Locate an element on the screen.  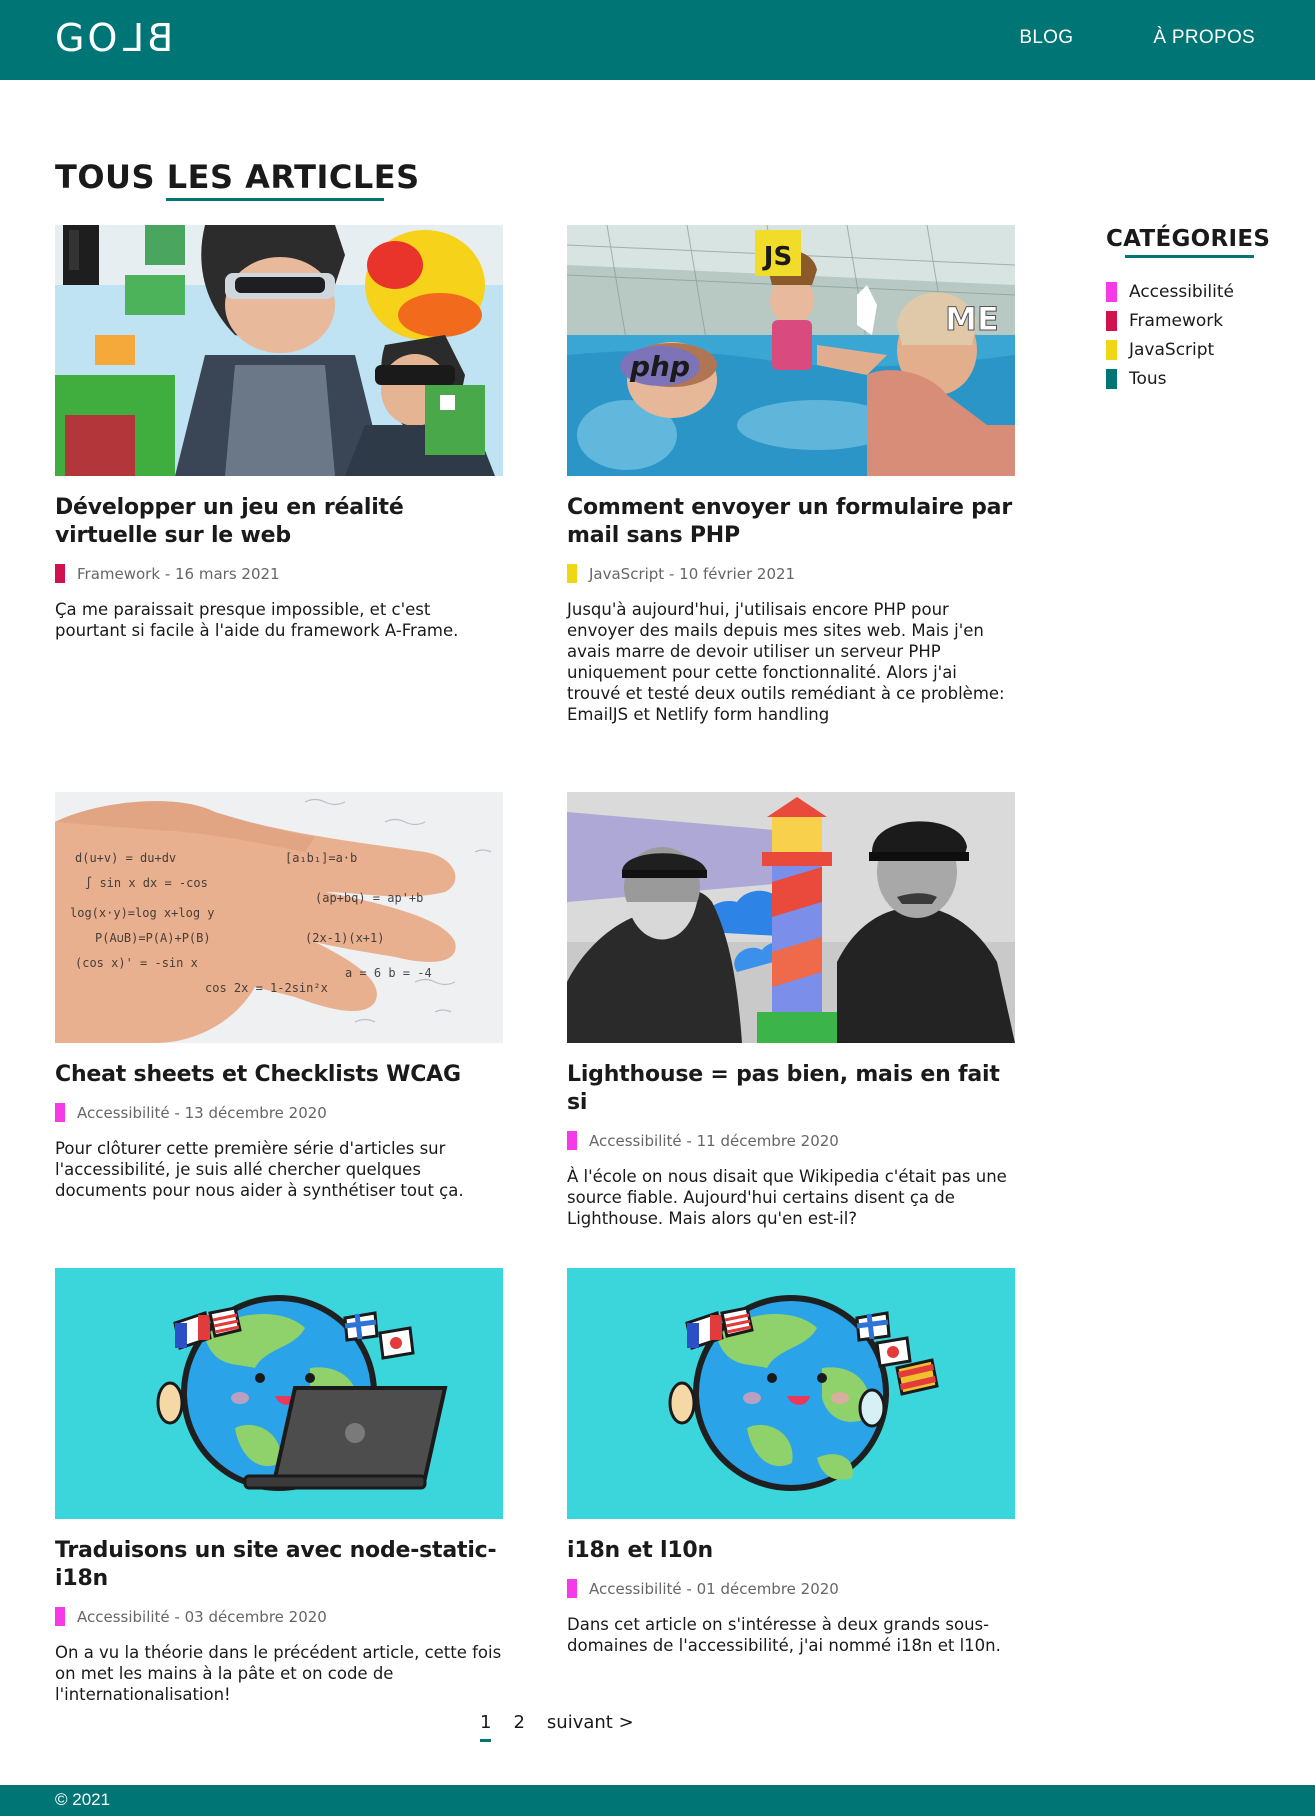
svg-text: (2x-1)(x+1) is located at coordinates (344, 938).